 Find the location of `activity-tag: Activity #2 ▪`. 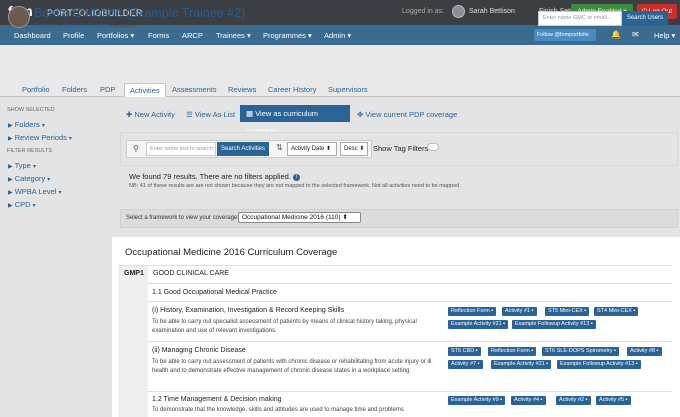

activity-tag: Activity #2 ▪ is located at coordinates (573, 400).